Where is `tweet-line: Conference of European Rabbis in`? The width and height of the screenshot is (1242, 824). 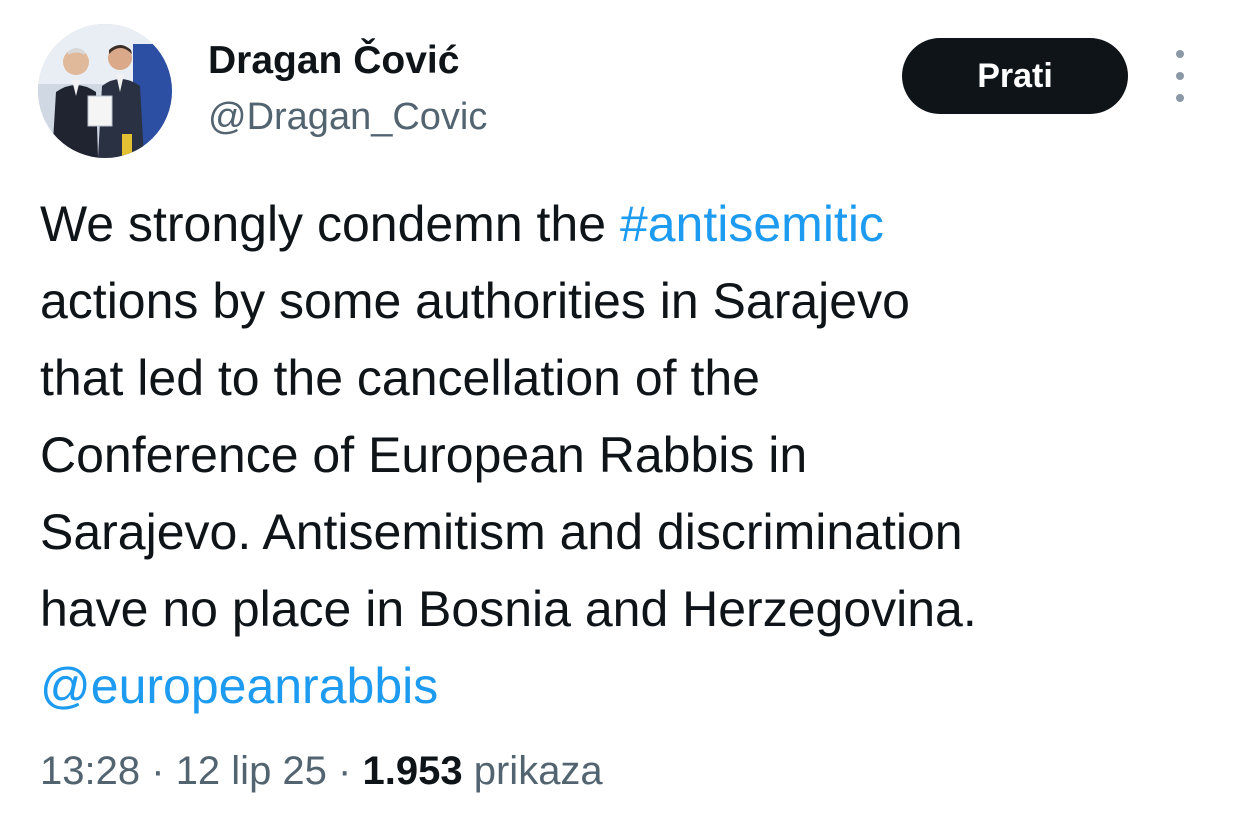
tweet-line: Conference of European Rabbis in is located at coordinates (424, 455).